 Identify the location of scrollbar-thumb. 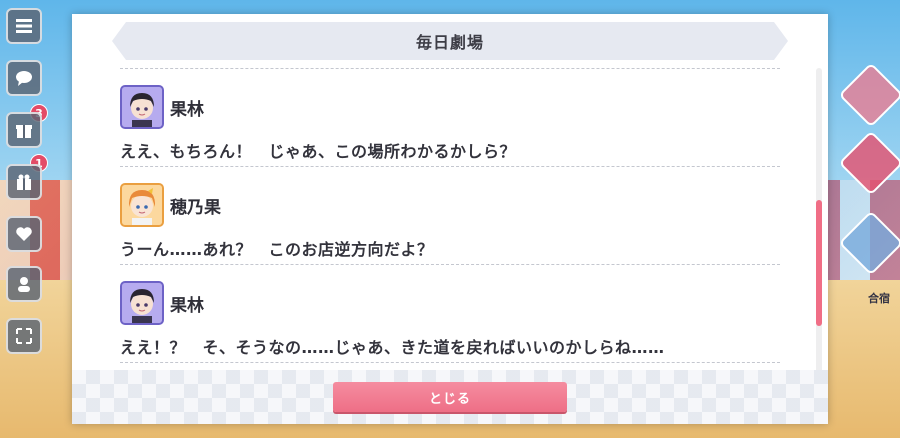
(819, 263).